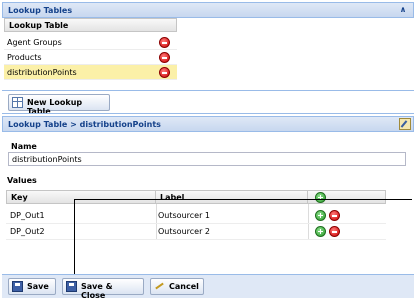 The height and width of the screenshot is (299, 415). What do you see at coordinates (90, 57) in the screenshot?
I see `lookup-row-products: Products` at bounding box center [90, 57].